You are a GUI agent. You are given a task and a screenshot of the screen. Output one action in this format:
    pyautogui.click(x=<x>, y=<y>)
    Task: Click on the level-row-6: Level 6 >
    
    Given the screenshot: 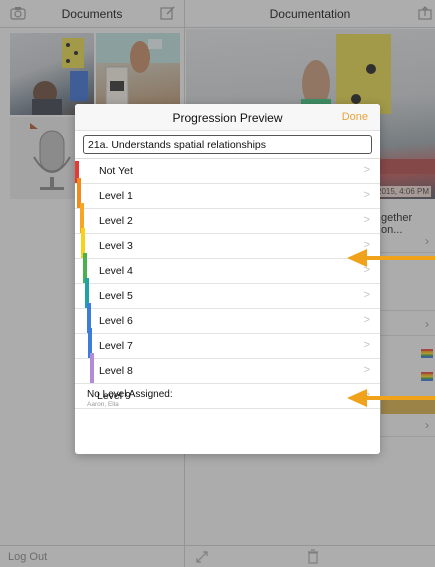 What is the action you would take?
    pyautogui.click(x=227, y=318)
    